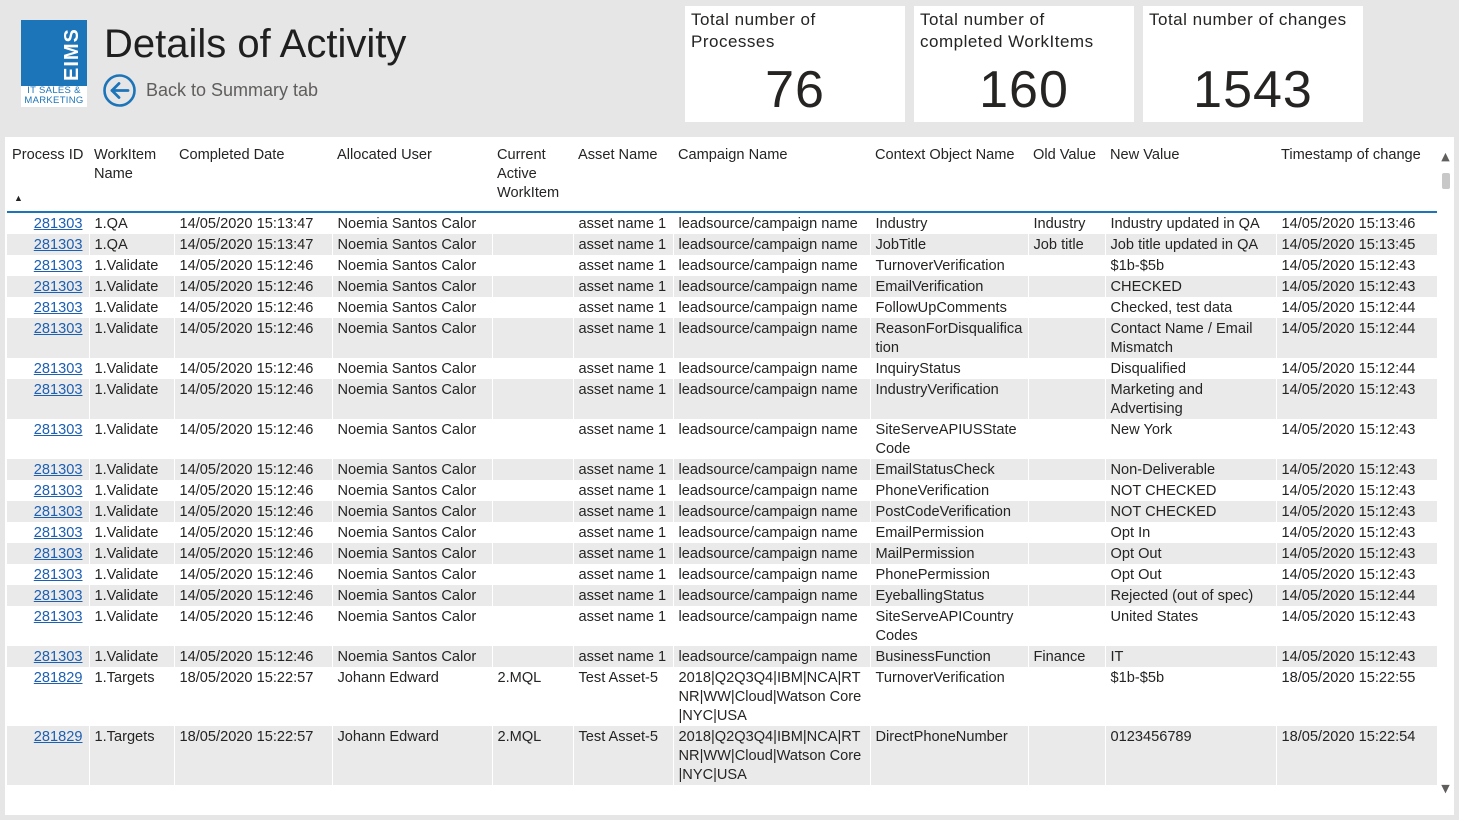 This screenshot has width=1459, height=820. I want to click on scrollbar-thumb, so click(1446, 181).